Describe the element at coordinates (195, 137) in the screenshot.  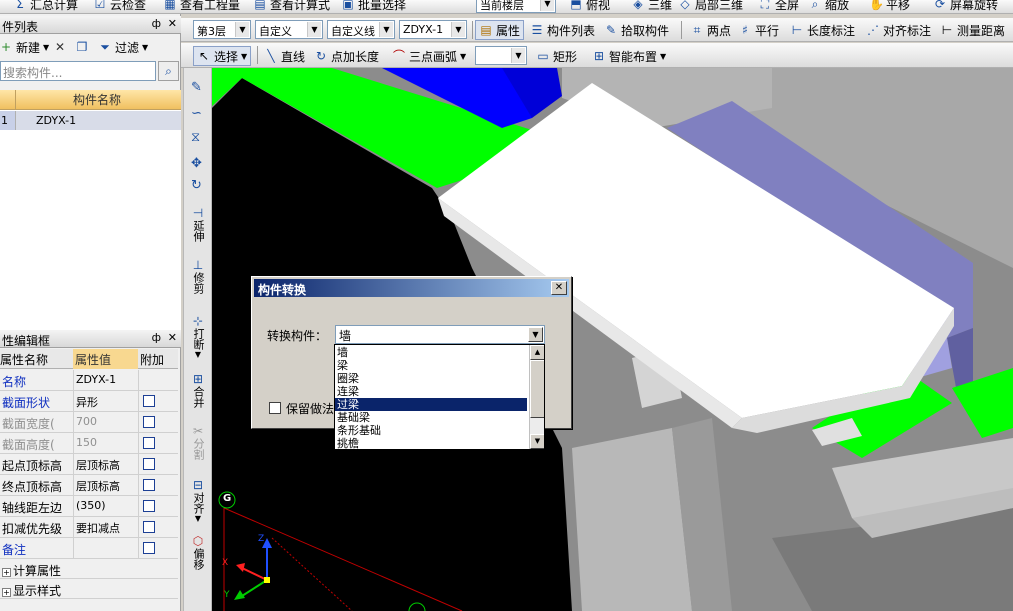
I see `mirror-icon: ⧖` at that location.